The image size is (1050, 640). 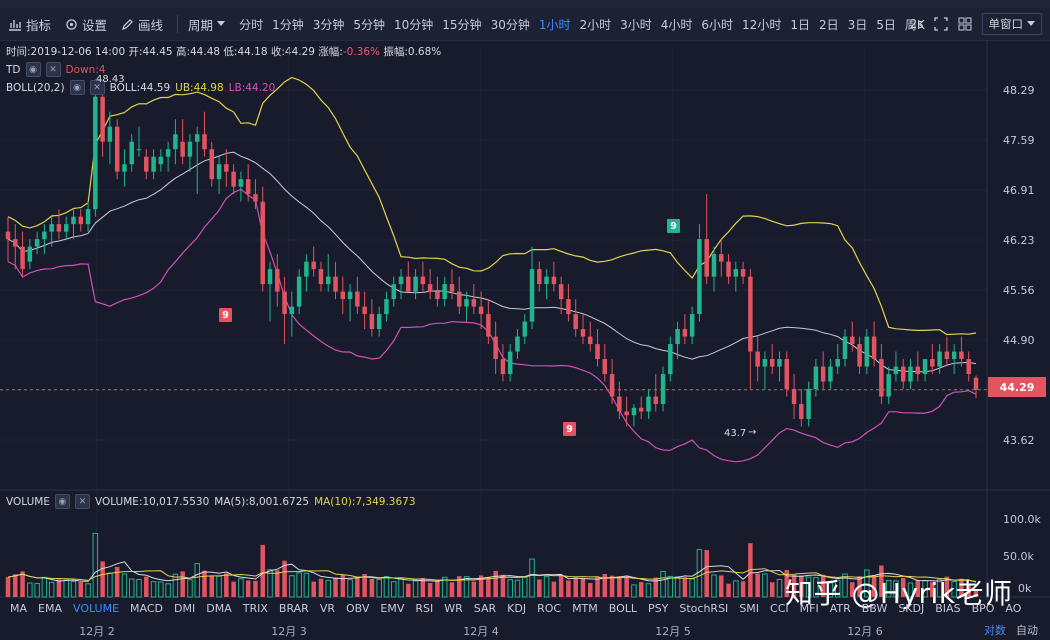 What do you see at coordinates (858, 24) in the screenshot?
I see `period-option: 3日` at bounding box center [858, 24].